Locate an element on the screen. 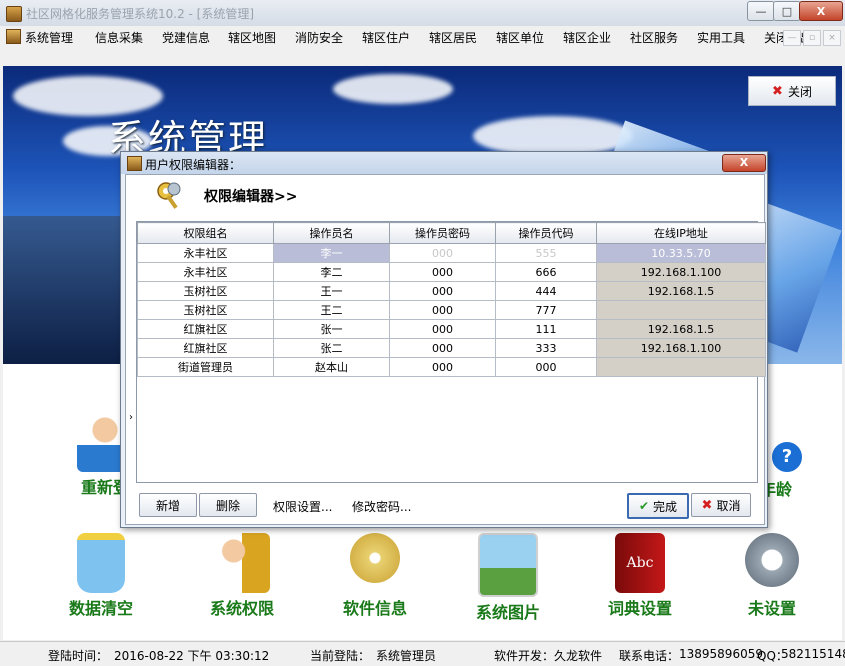 The image size is (845, 666). mdi-window-buttons: —▫× is located at coordinates (811, 37).